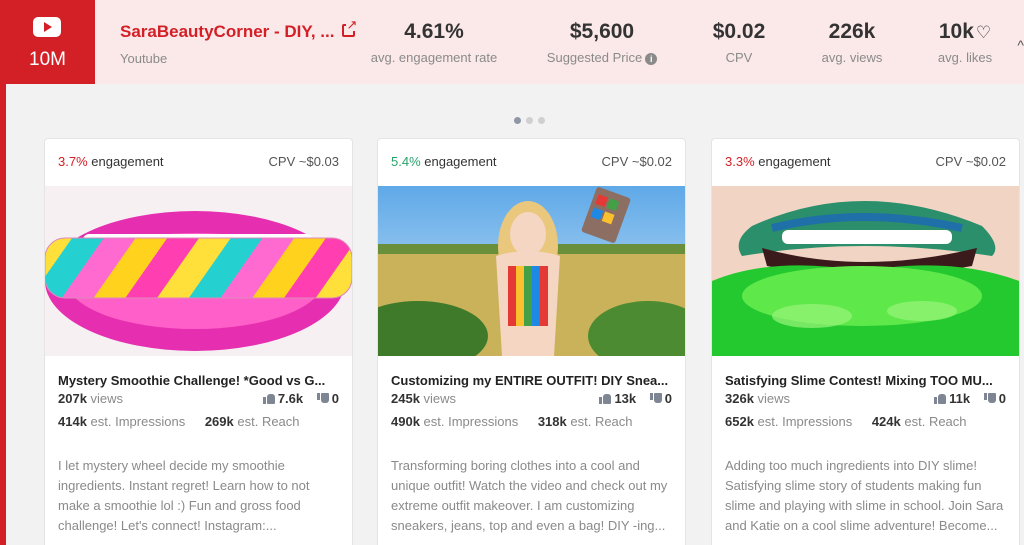 This screenshot has height=545, width=1024. What do you see at coordinates (740, 161) in the screenshot?
I see `card-engagement-pct: 3.3%` at bounding box center [740, 161].